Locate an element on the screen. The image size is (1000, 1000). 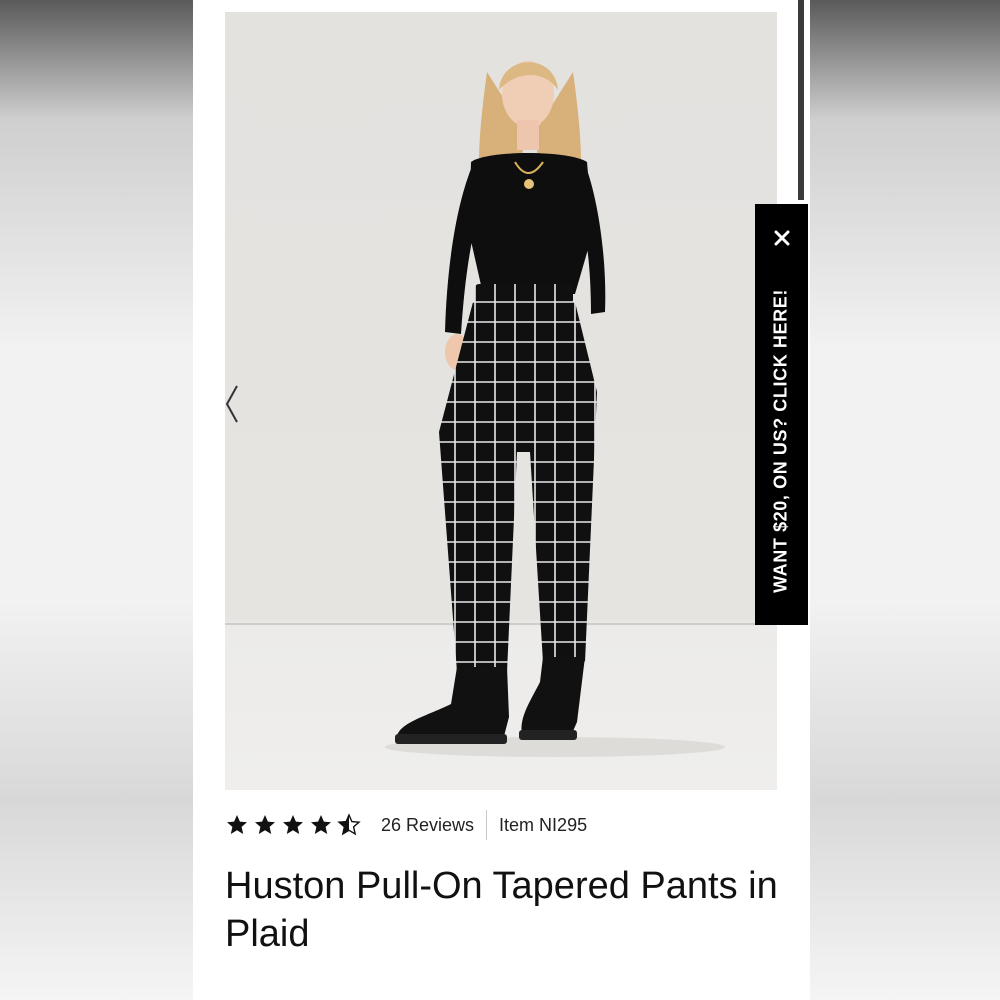
product-title: Huston Pull-On Tapered Pants in Plaid is located at coordinates (501, 910).